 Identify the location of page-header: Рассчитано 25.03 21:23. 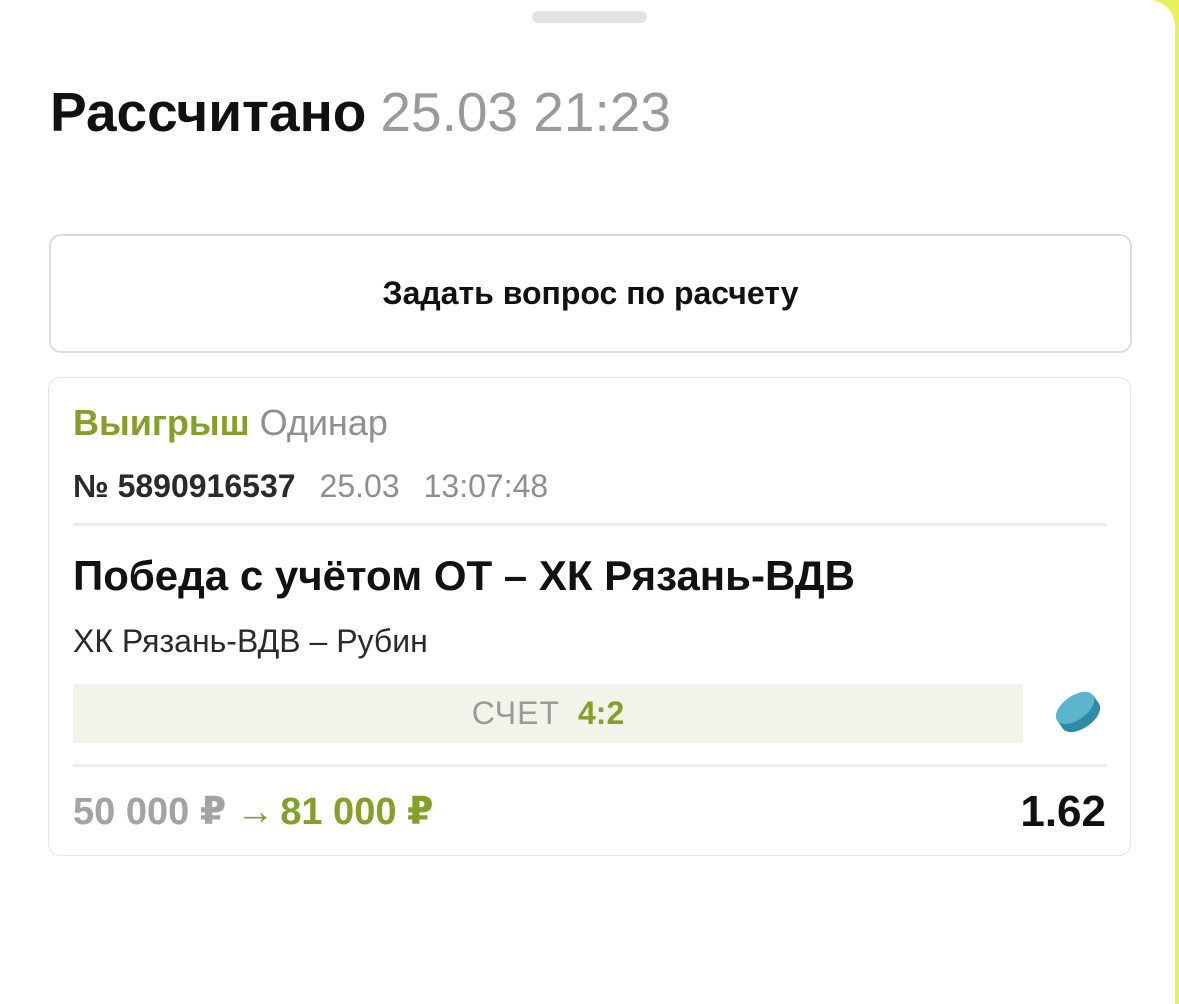
(360, 112).